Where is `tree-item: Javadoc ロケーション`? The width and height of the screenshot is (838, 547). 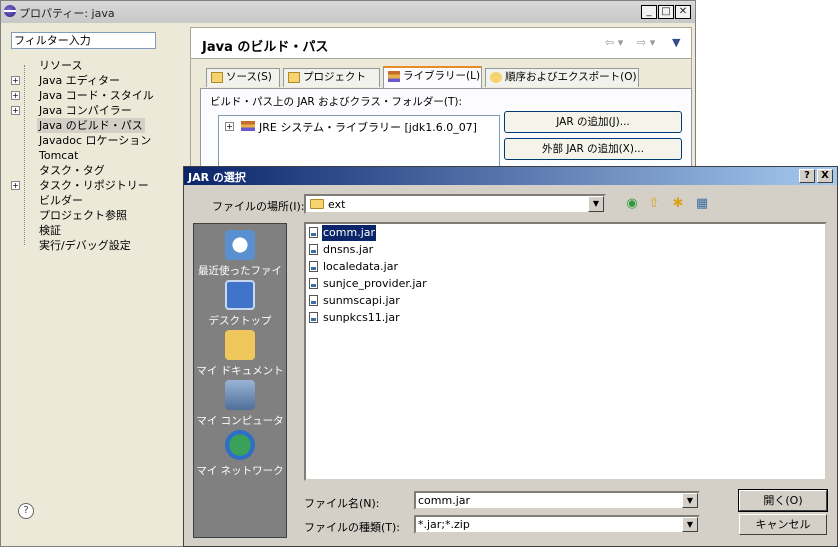 tree-item: Javadoc ロケーション is located at coordinates (98, 140).